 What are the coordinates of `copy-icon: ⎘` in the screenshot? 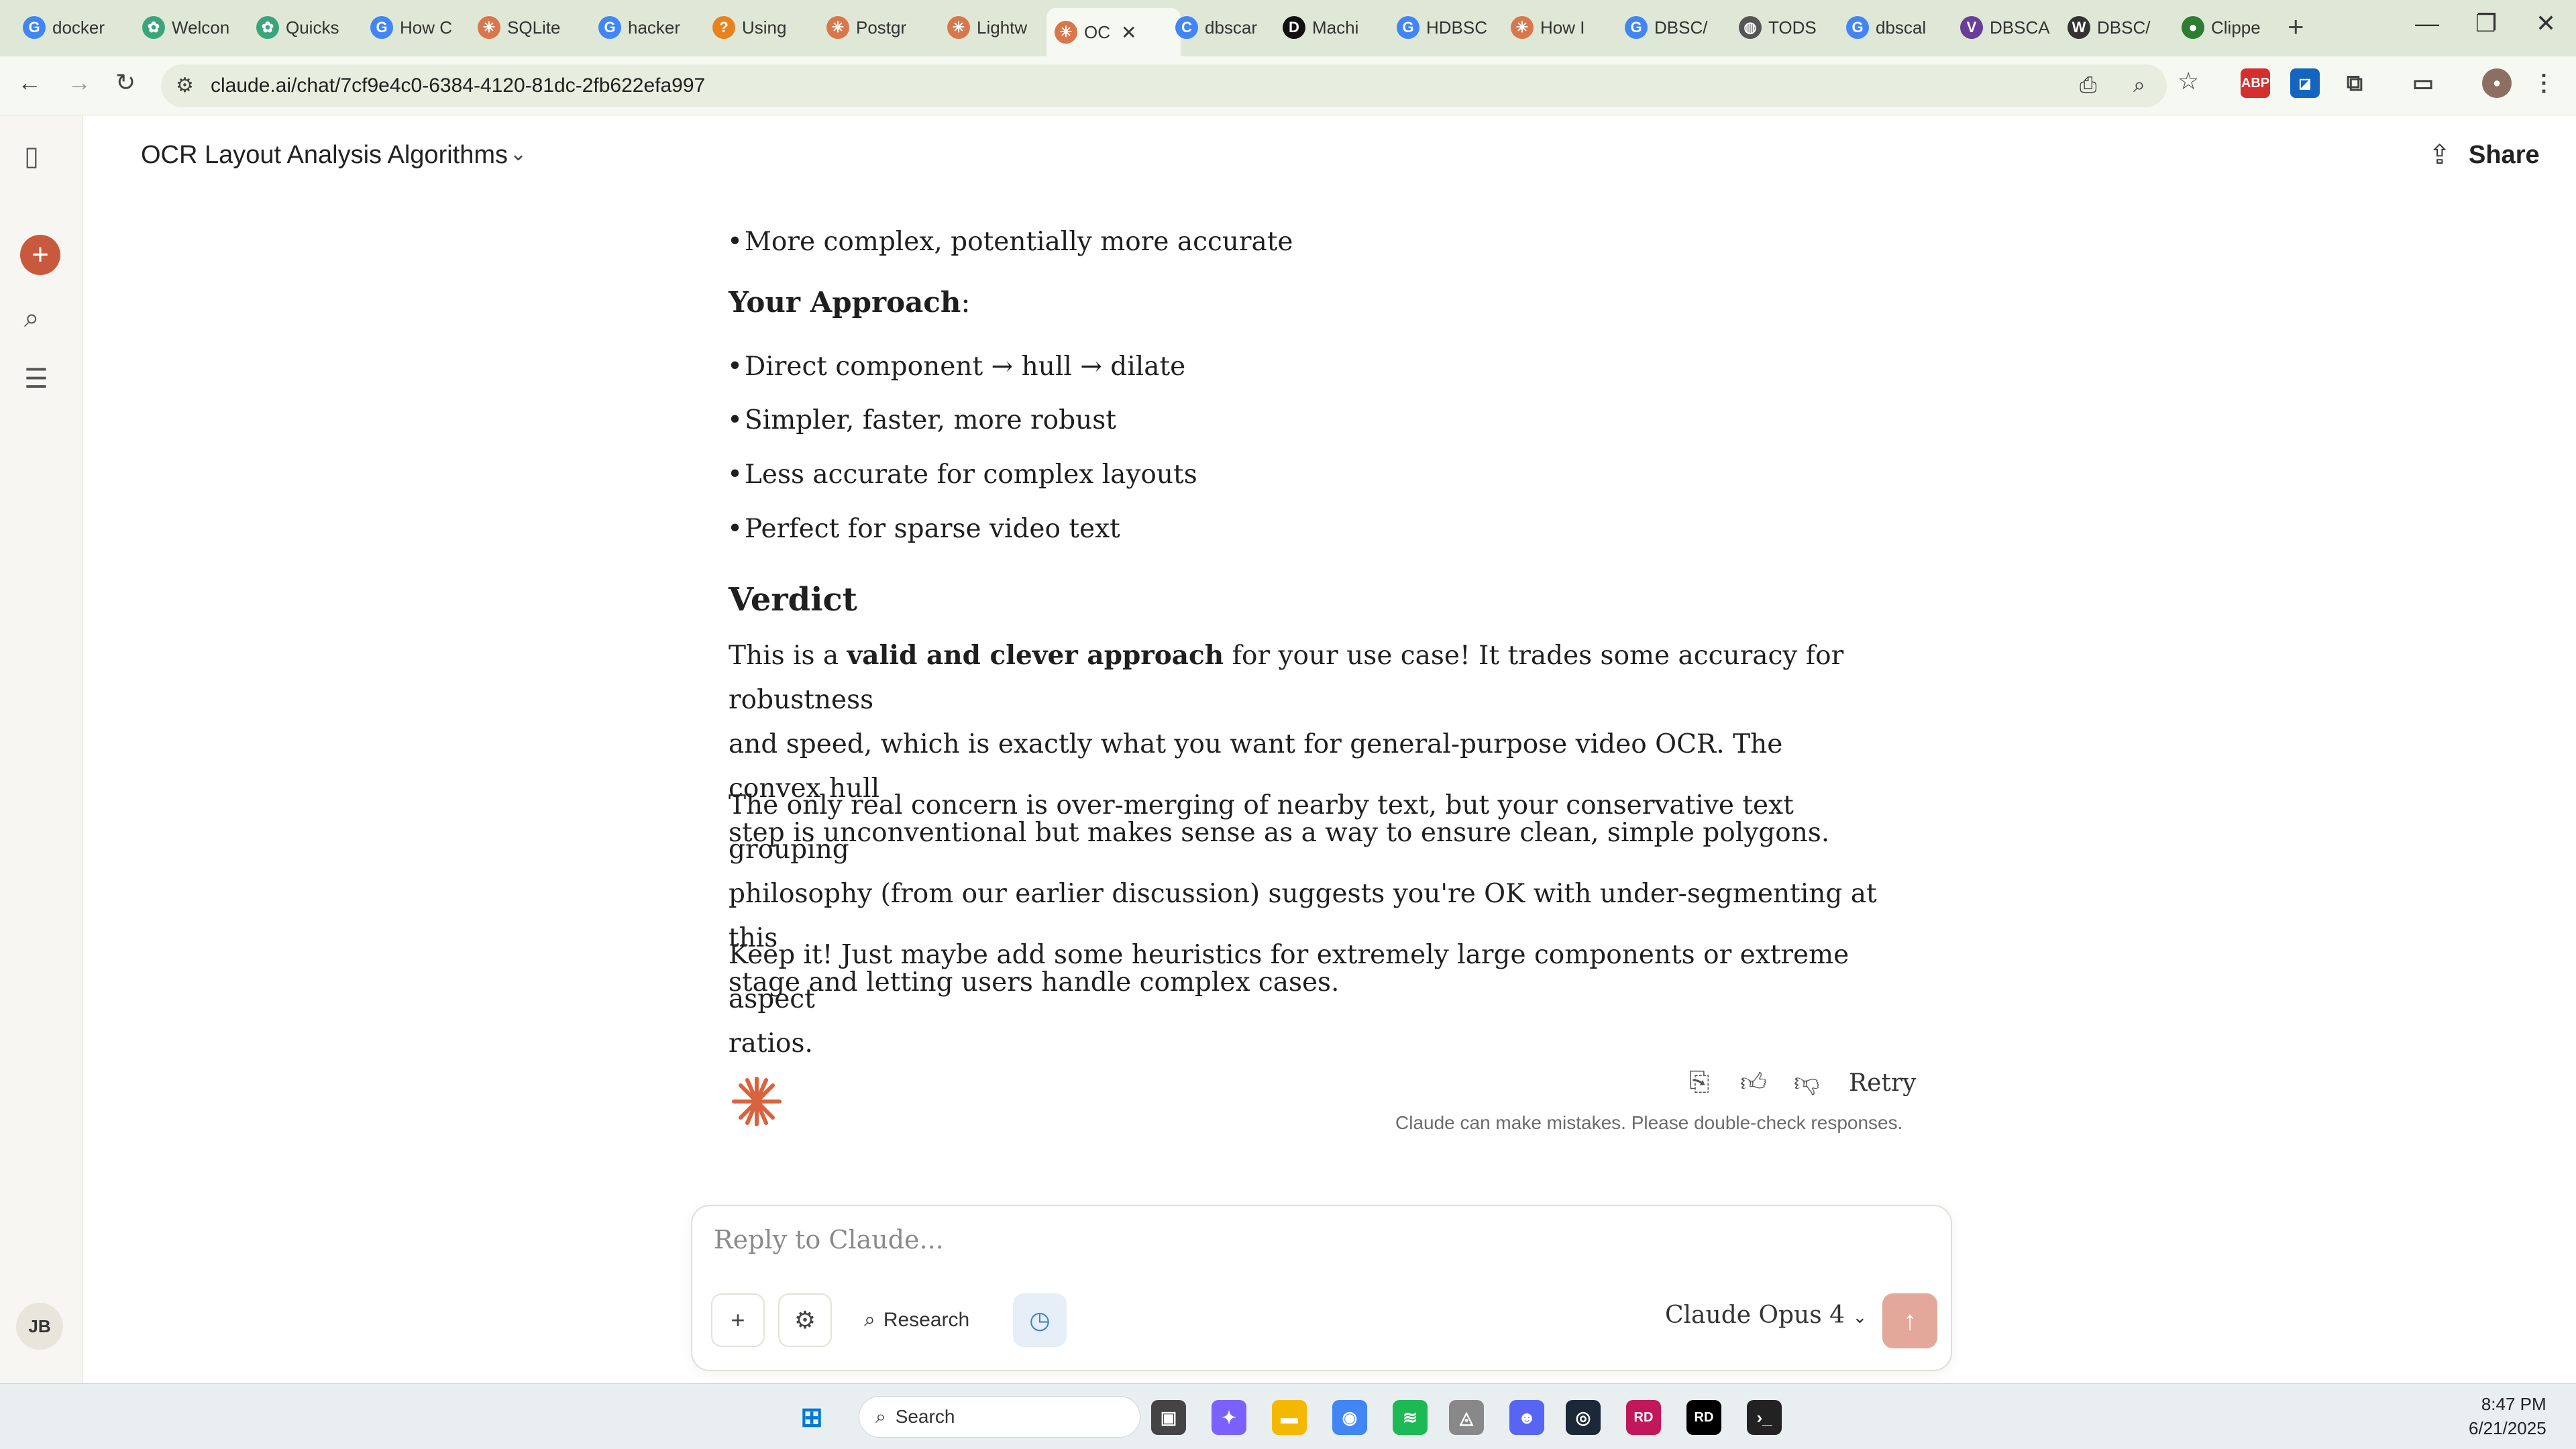 It's located at (1699, 1082).